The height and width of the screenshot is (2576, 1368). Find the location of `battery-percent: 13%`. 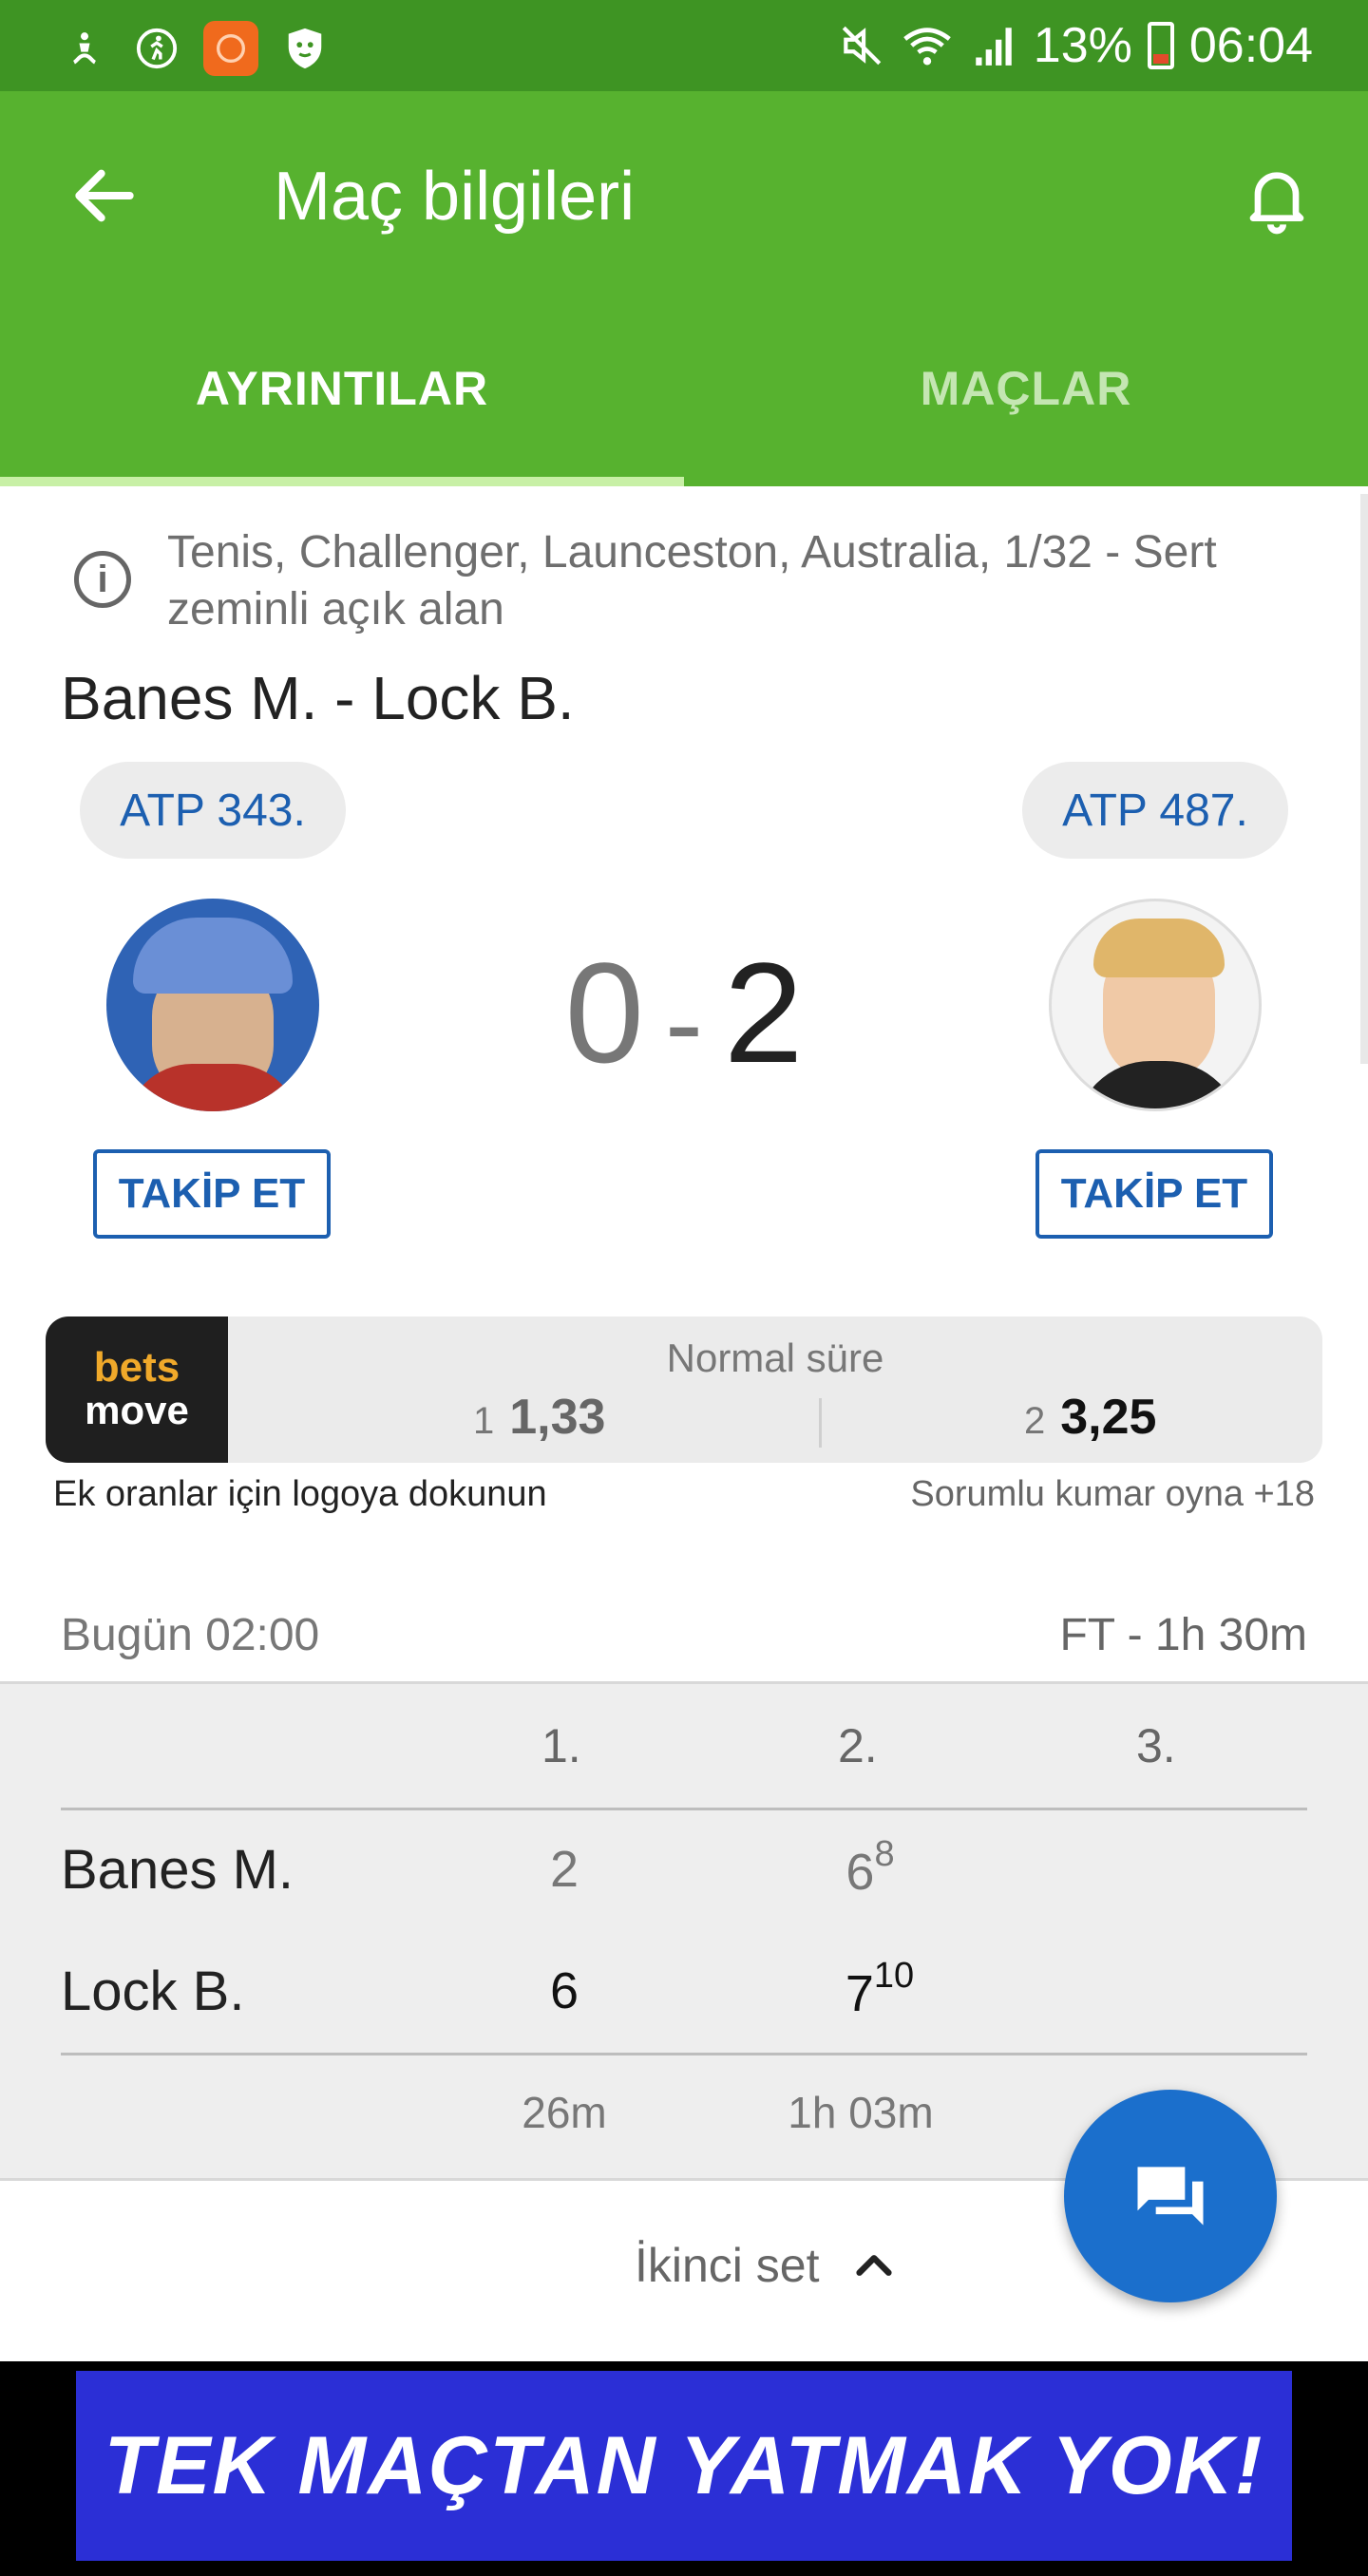

battery-percent: 13% is located at coordinates (1082, 45).